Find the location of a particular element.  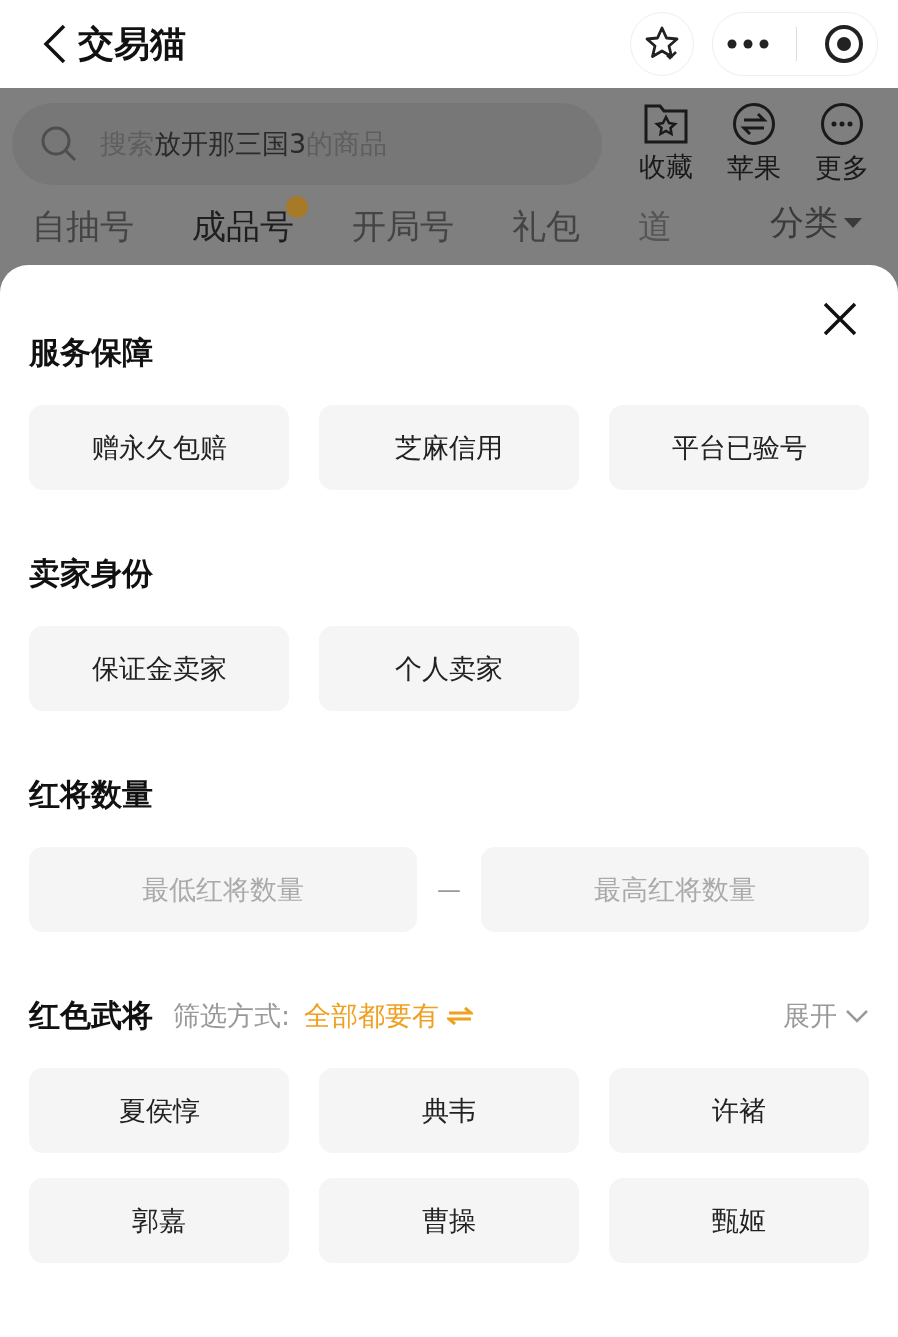

folder-star-icon is located at coordinates (666, 124).